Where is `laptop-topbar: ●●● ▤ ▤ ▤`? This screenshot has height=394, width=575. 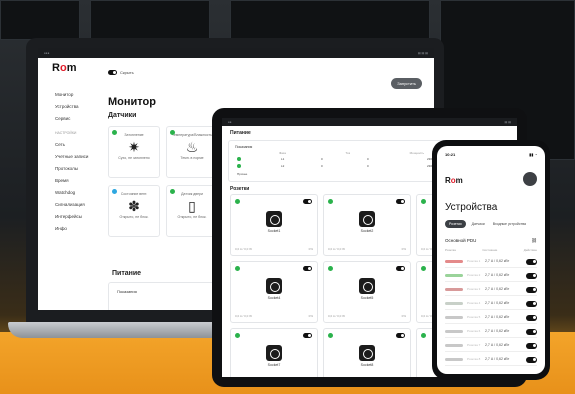
laptop-topbar: ●●● ▤ ▤ ▤ is located at coordinates (236, 53).